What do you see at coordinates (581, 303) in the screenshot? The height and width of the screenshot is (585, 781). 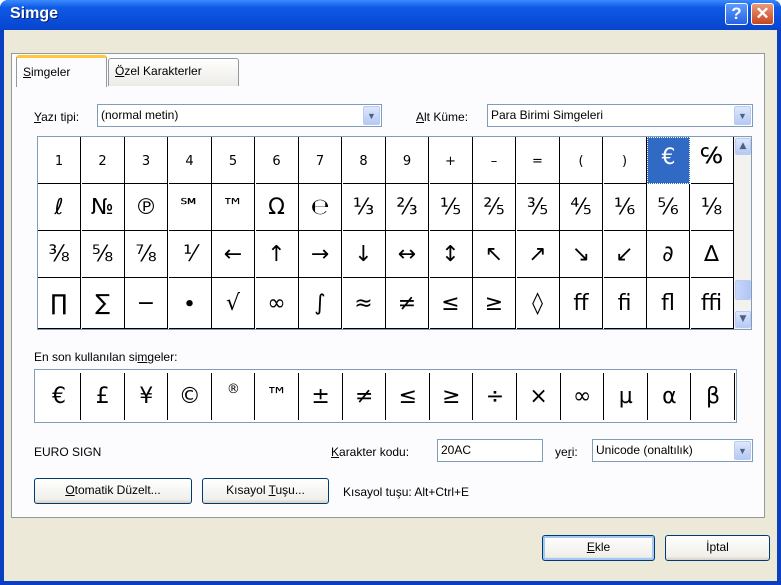 I see `symbol-cell: ﬀ` at bounding box center [581, 303].